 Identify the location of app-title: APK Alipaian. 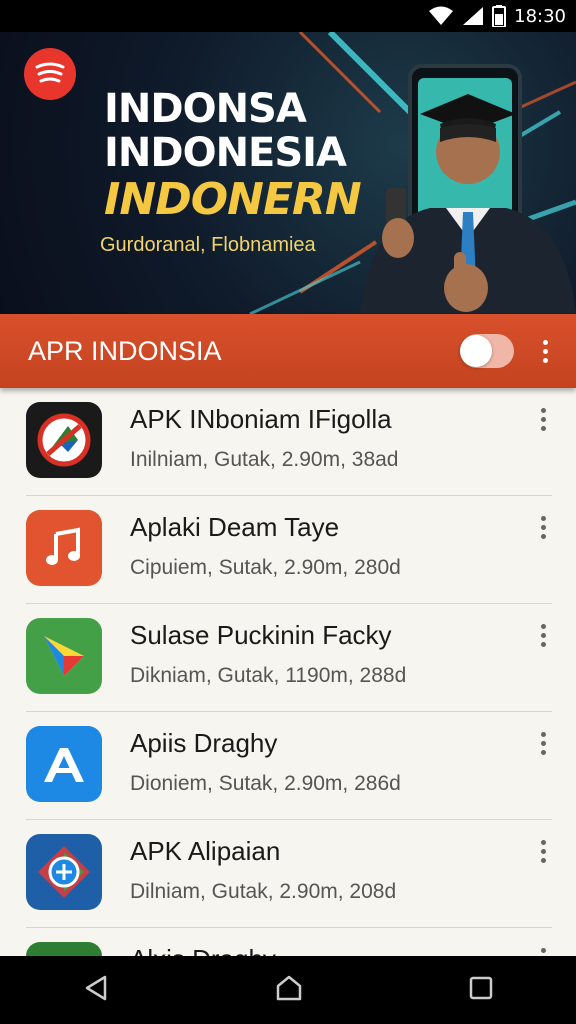
(205, 851).